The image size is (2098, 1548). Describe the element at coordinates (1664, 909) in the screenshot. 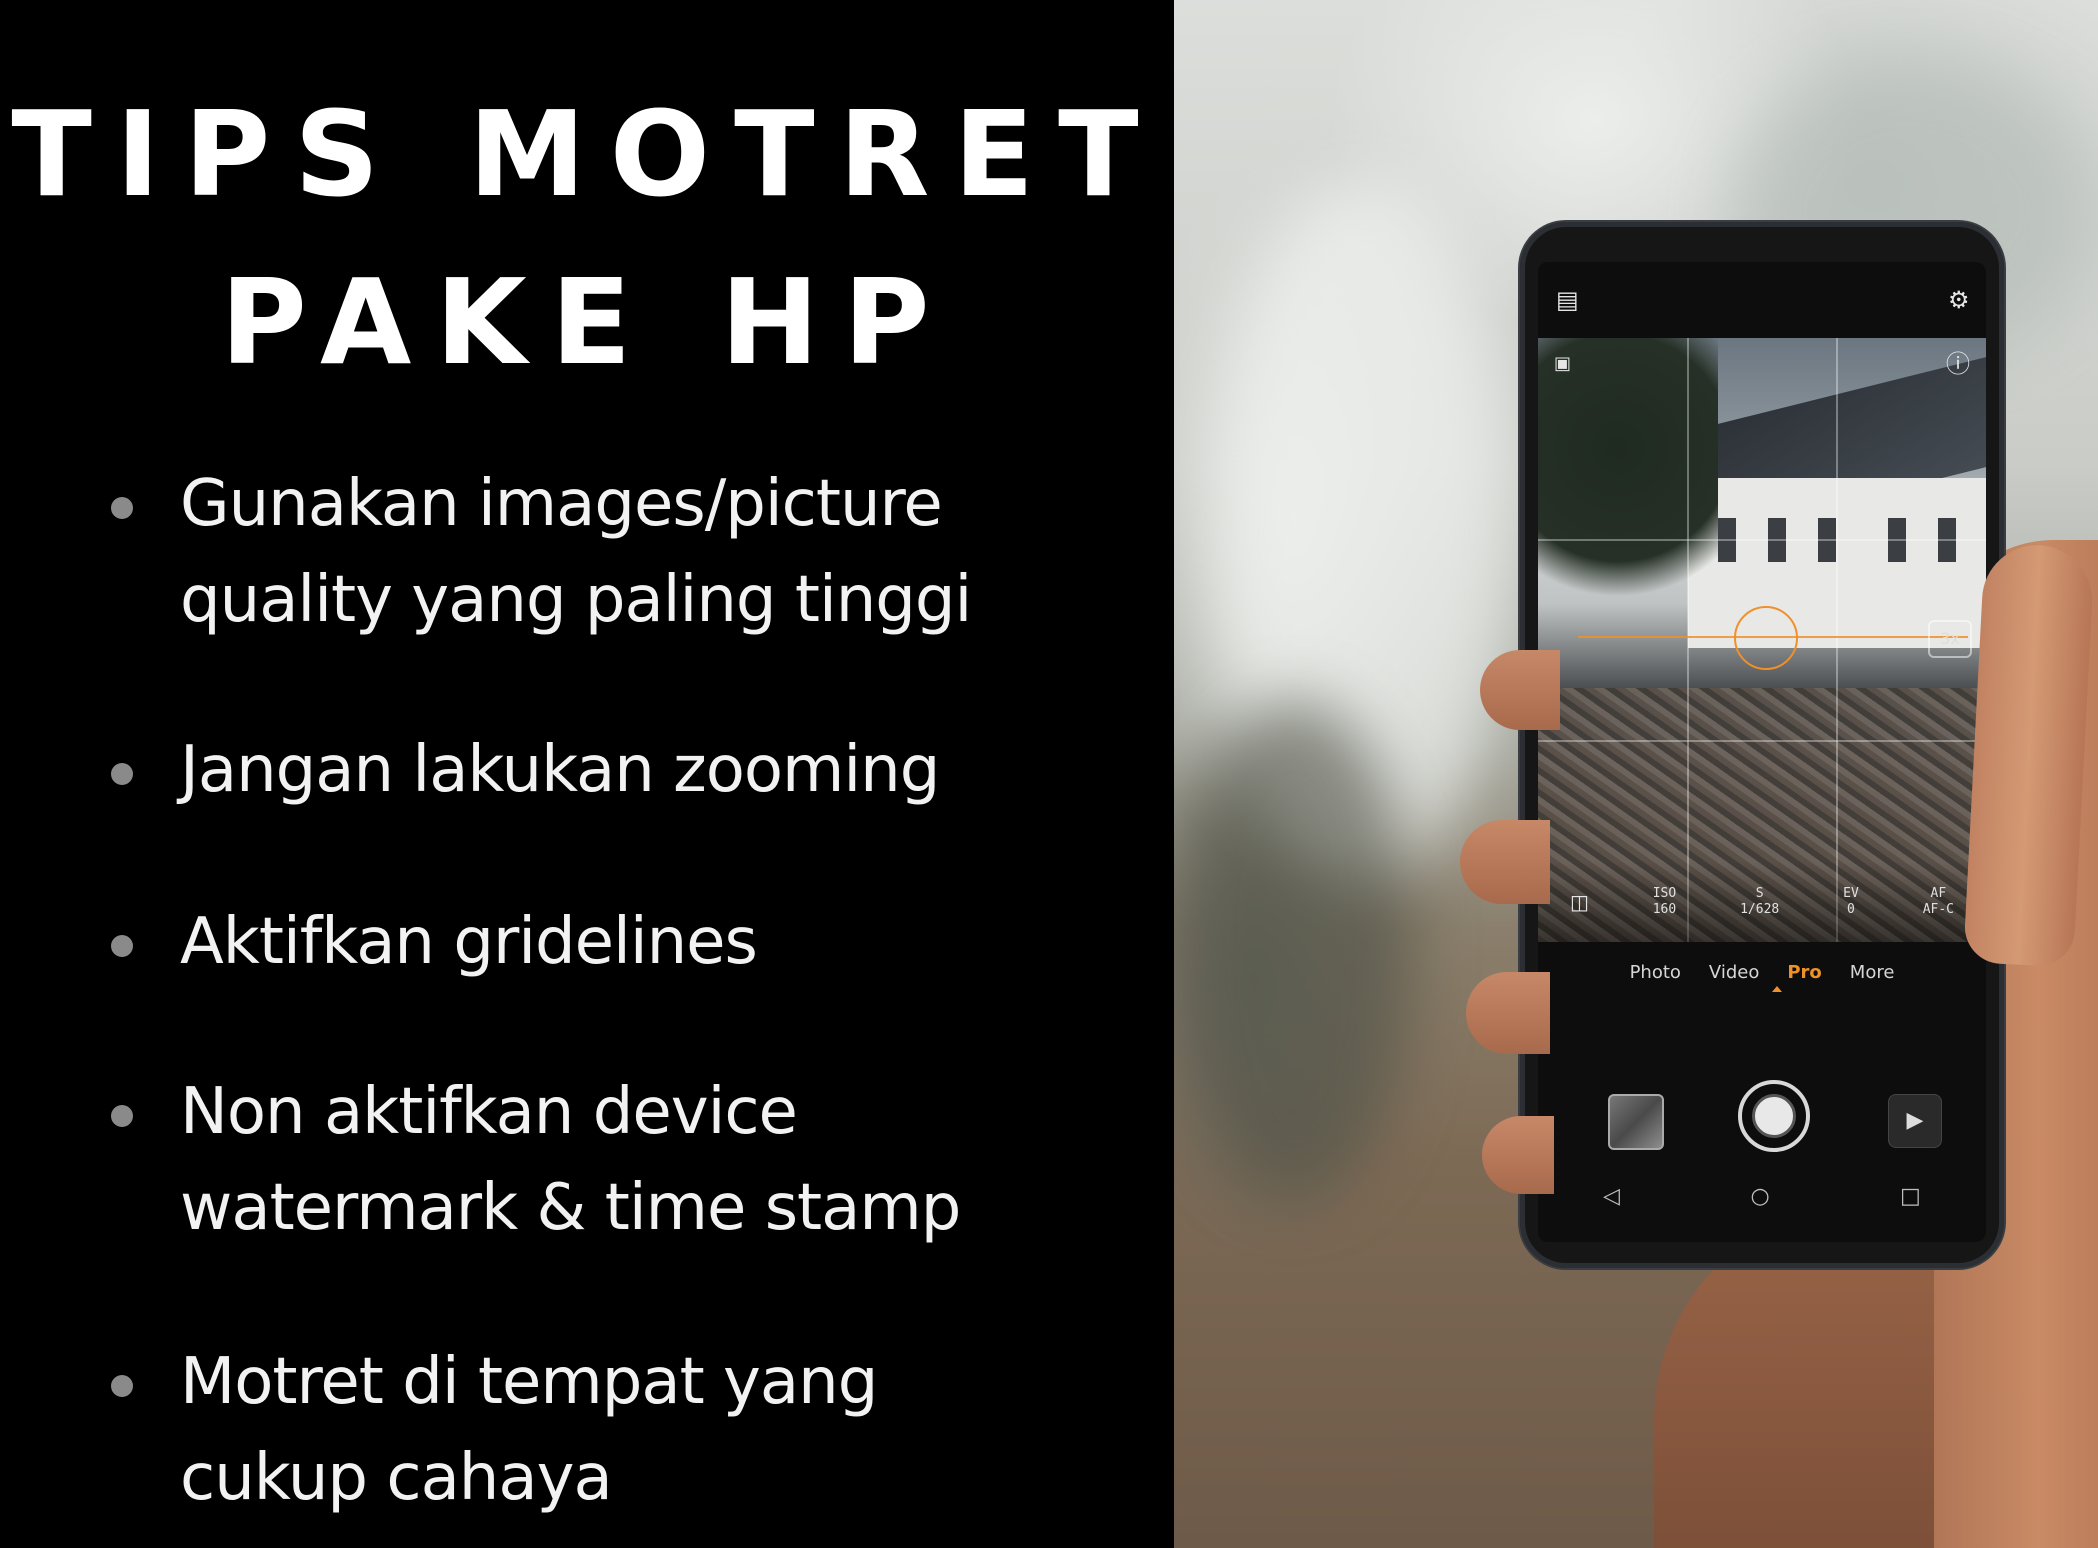

I see `param-value: 160` at that location.